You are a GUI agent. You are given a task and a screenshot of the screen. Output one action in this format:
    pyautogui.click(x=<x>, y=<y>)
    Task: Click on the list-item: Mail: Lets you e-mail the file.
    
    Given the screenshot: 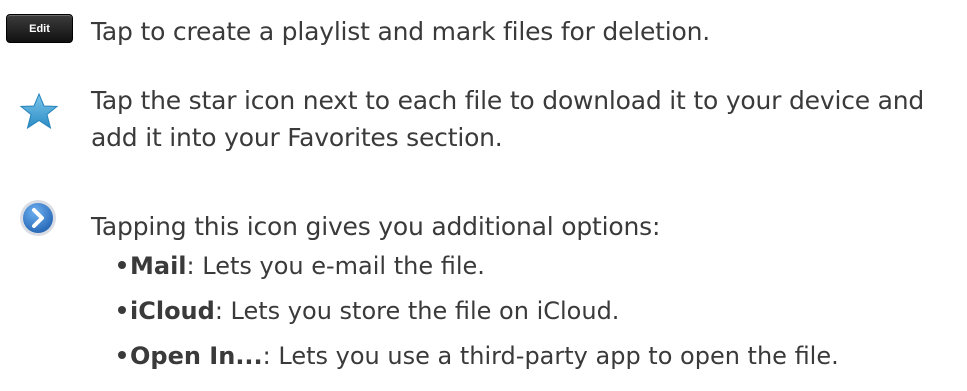 What is the action you would take?
    pyautogui.click(x=301, y=266)
    